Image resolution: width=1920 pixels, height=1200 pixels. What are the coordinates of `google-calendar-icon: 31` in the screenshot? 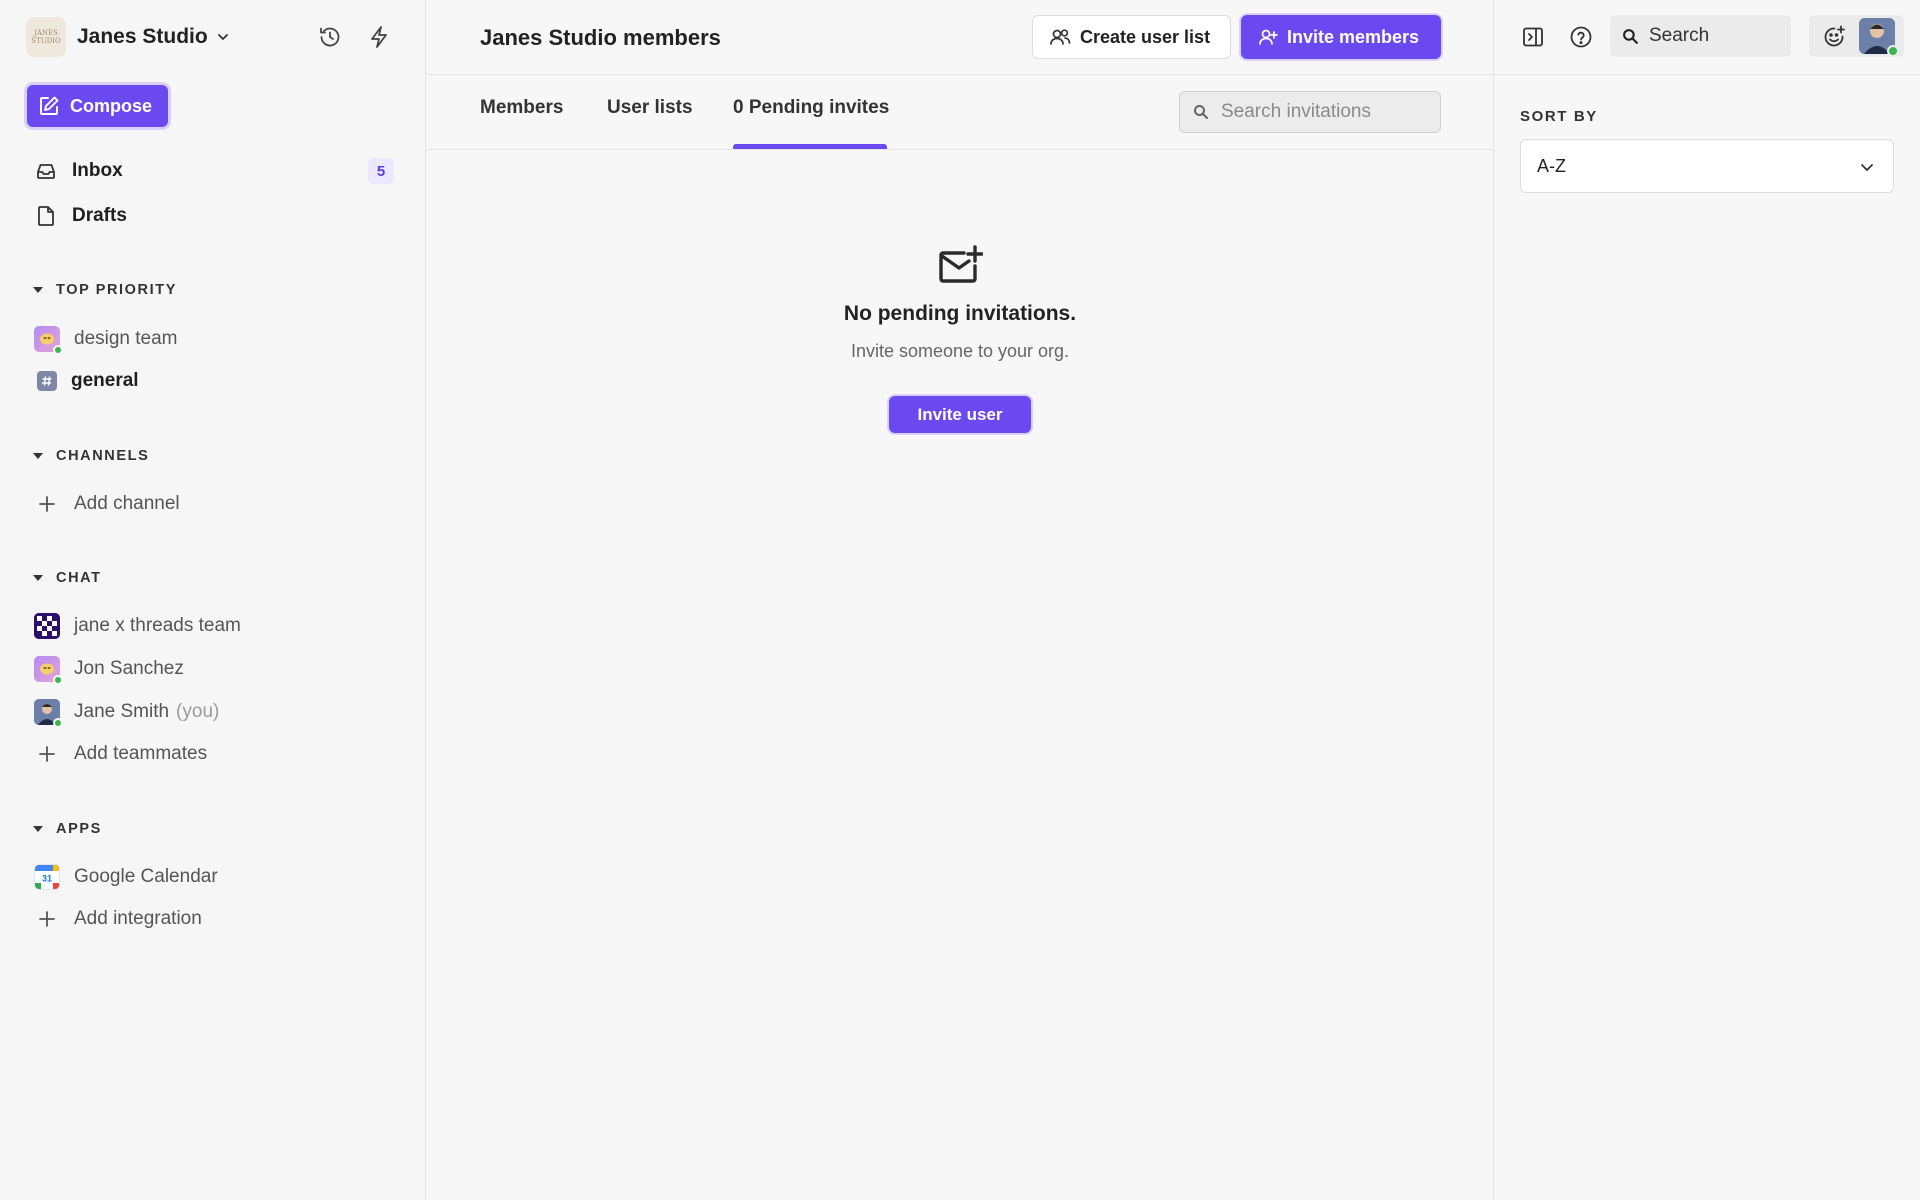 It's located at (47, 877).